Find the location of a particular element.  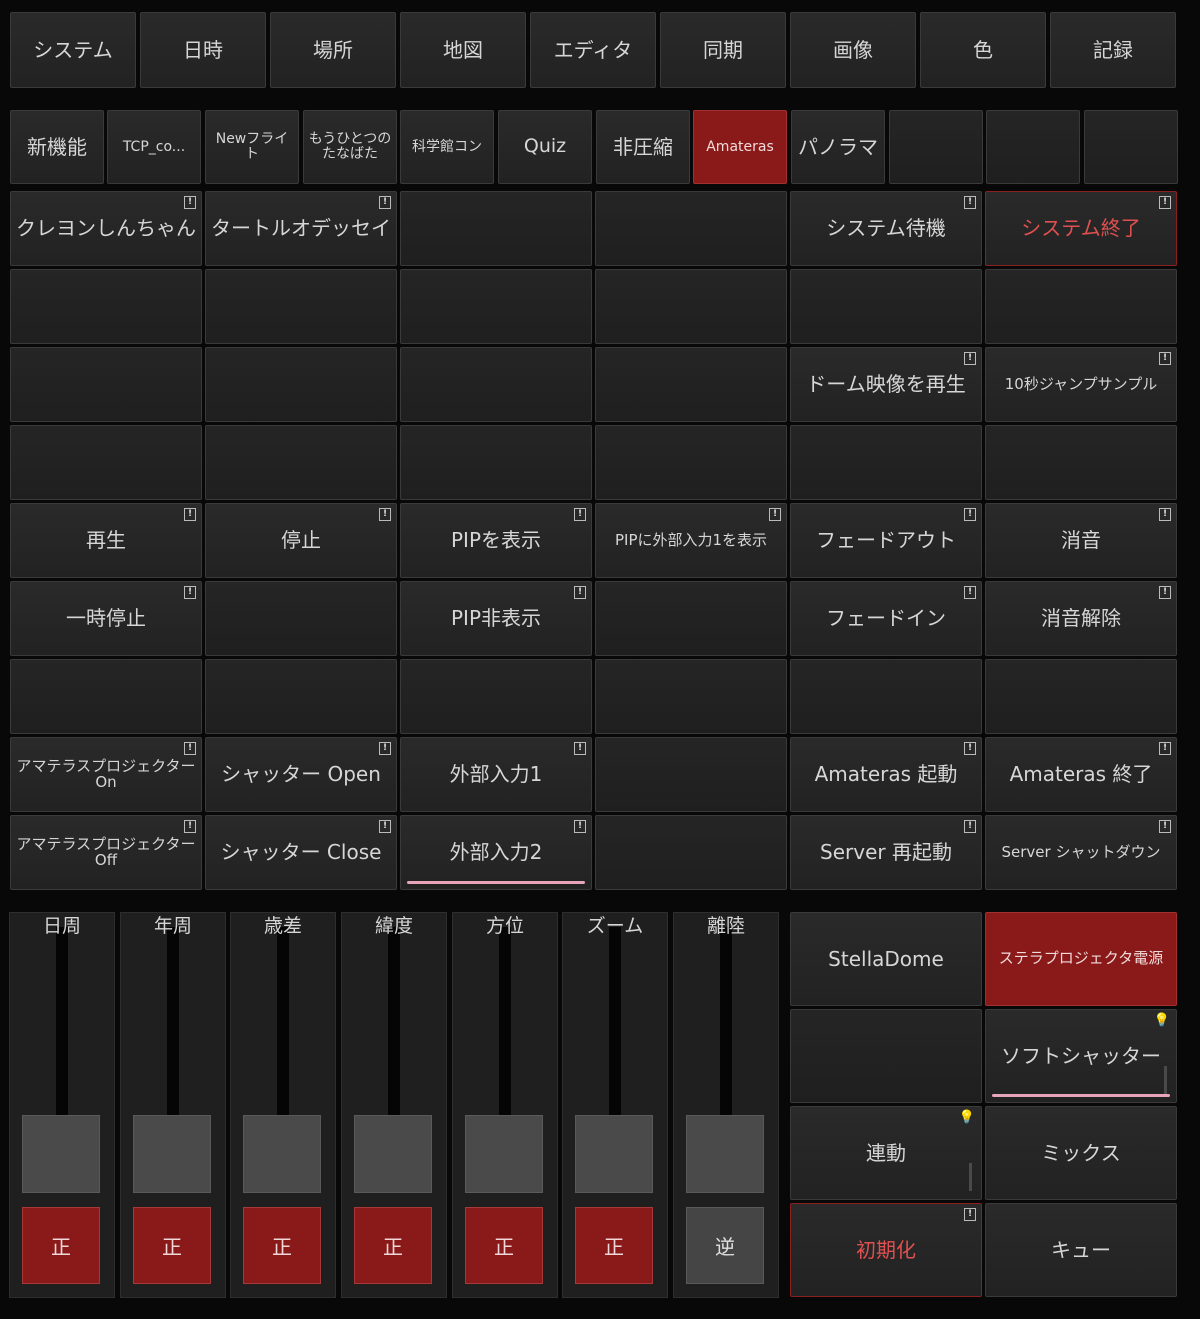

sub-tab-1: 新機能 is located at coordinates (57, 147).